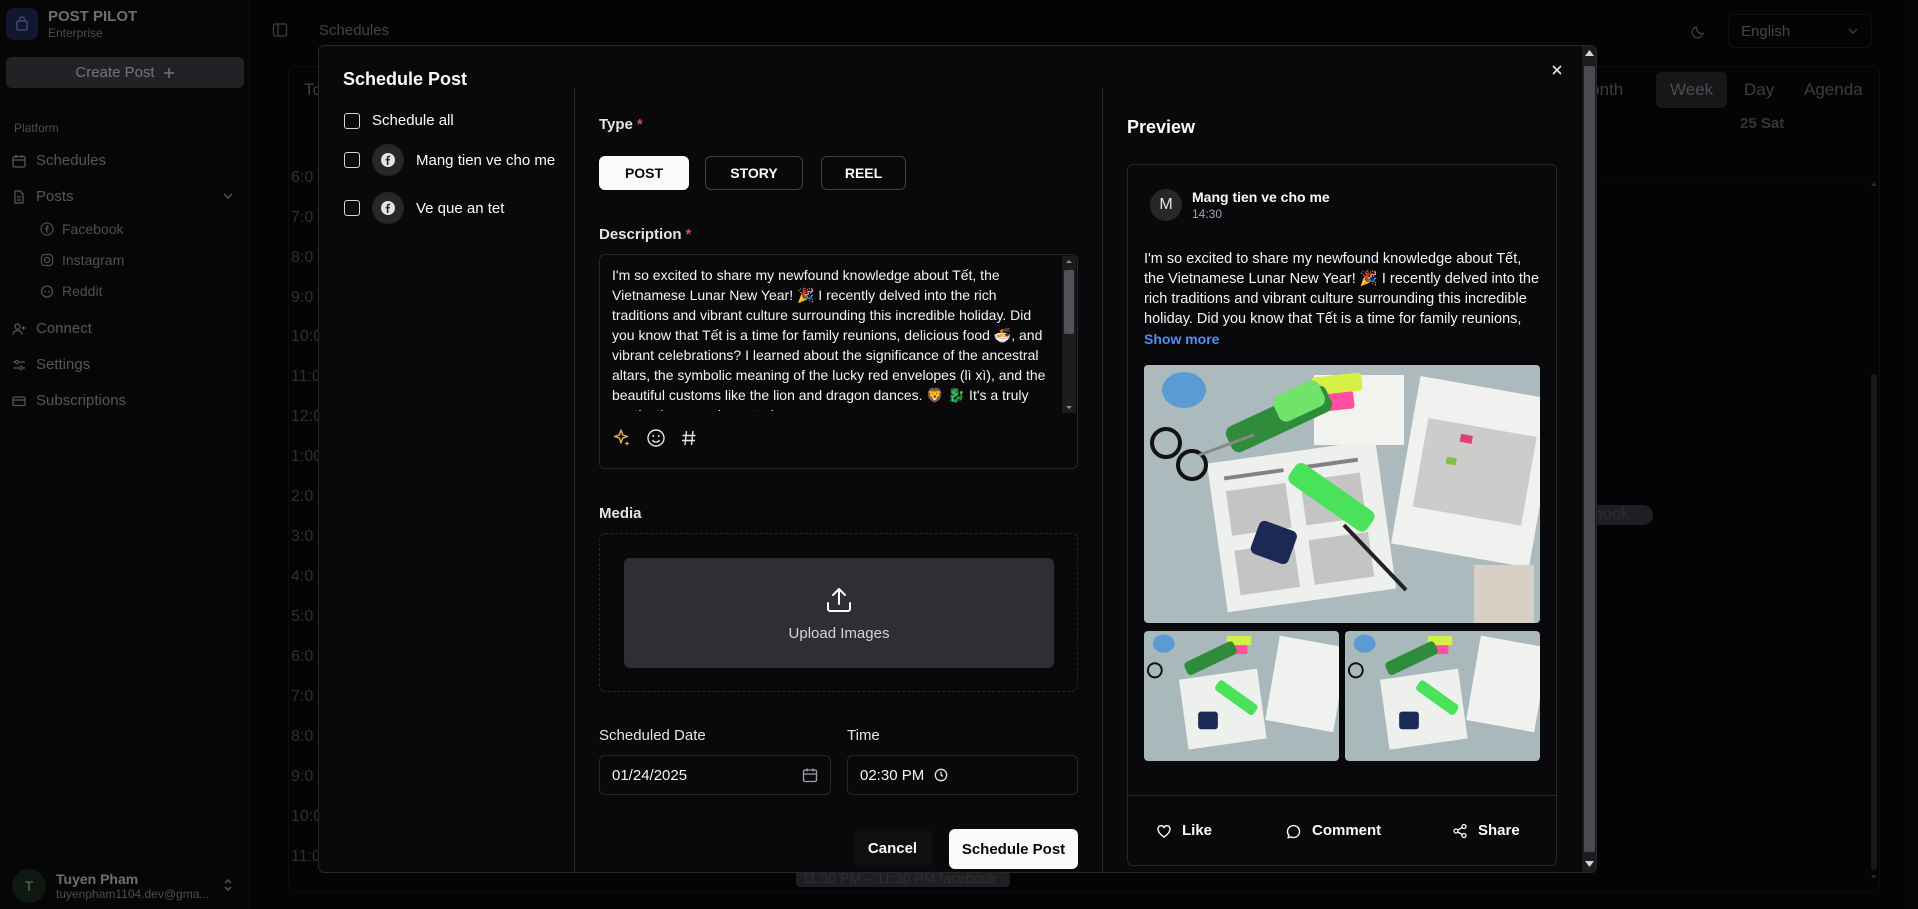  Describe the element at coordinates (652, 735) in the screenshot. I see `scheduled-date-label: Scheduled Date` at that location.